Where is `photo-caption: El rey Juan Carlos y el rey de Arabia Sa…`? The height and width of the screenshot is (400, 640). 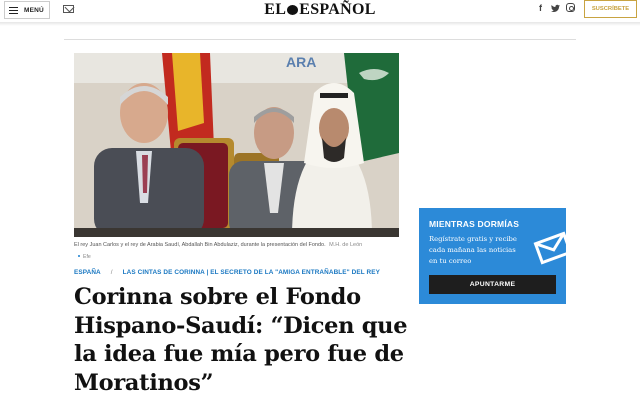 photo-caption: El rey Juan Carlos y el rey de Arabia Sa… is located at coordinates (244, 245).